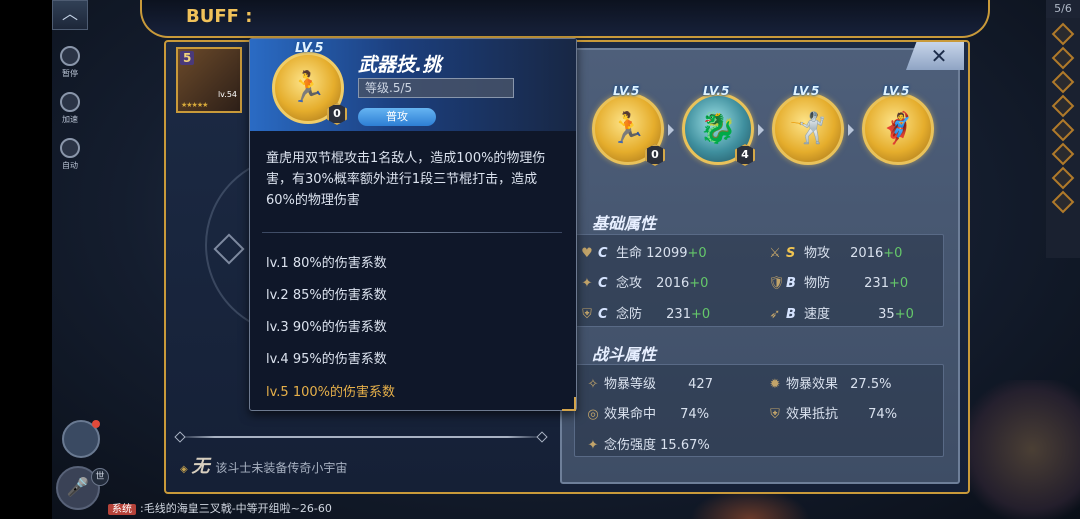 The height and width of the screenshot is (519, 1080). I want to click on section-divider, so click(361, 437).